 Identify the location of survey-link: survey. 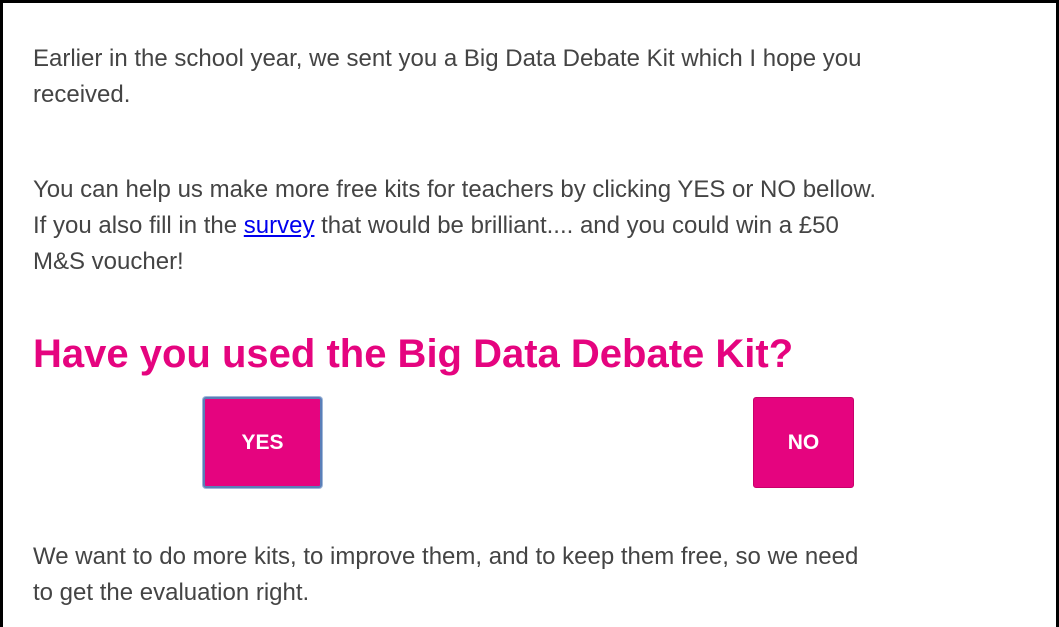
(279, 225).